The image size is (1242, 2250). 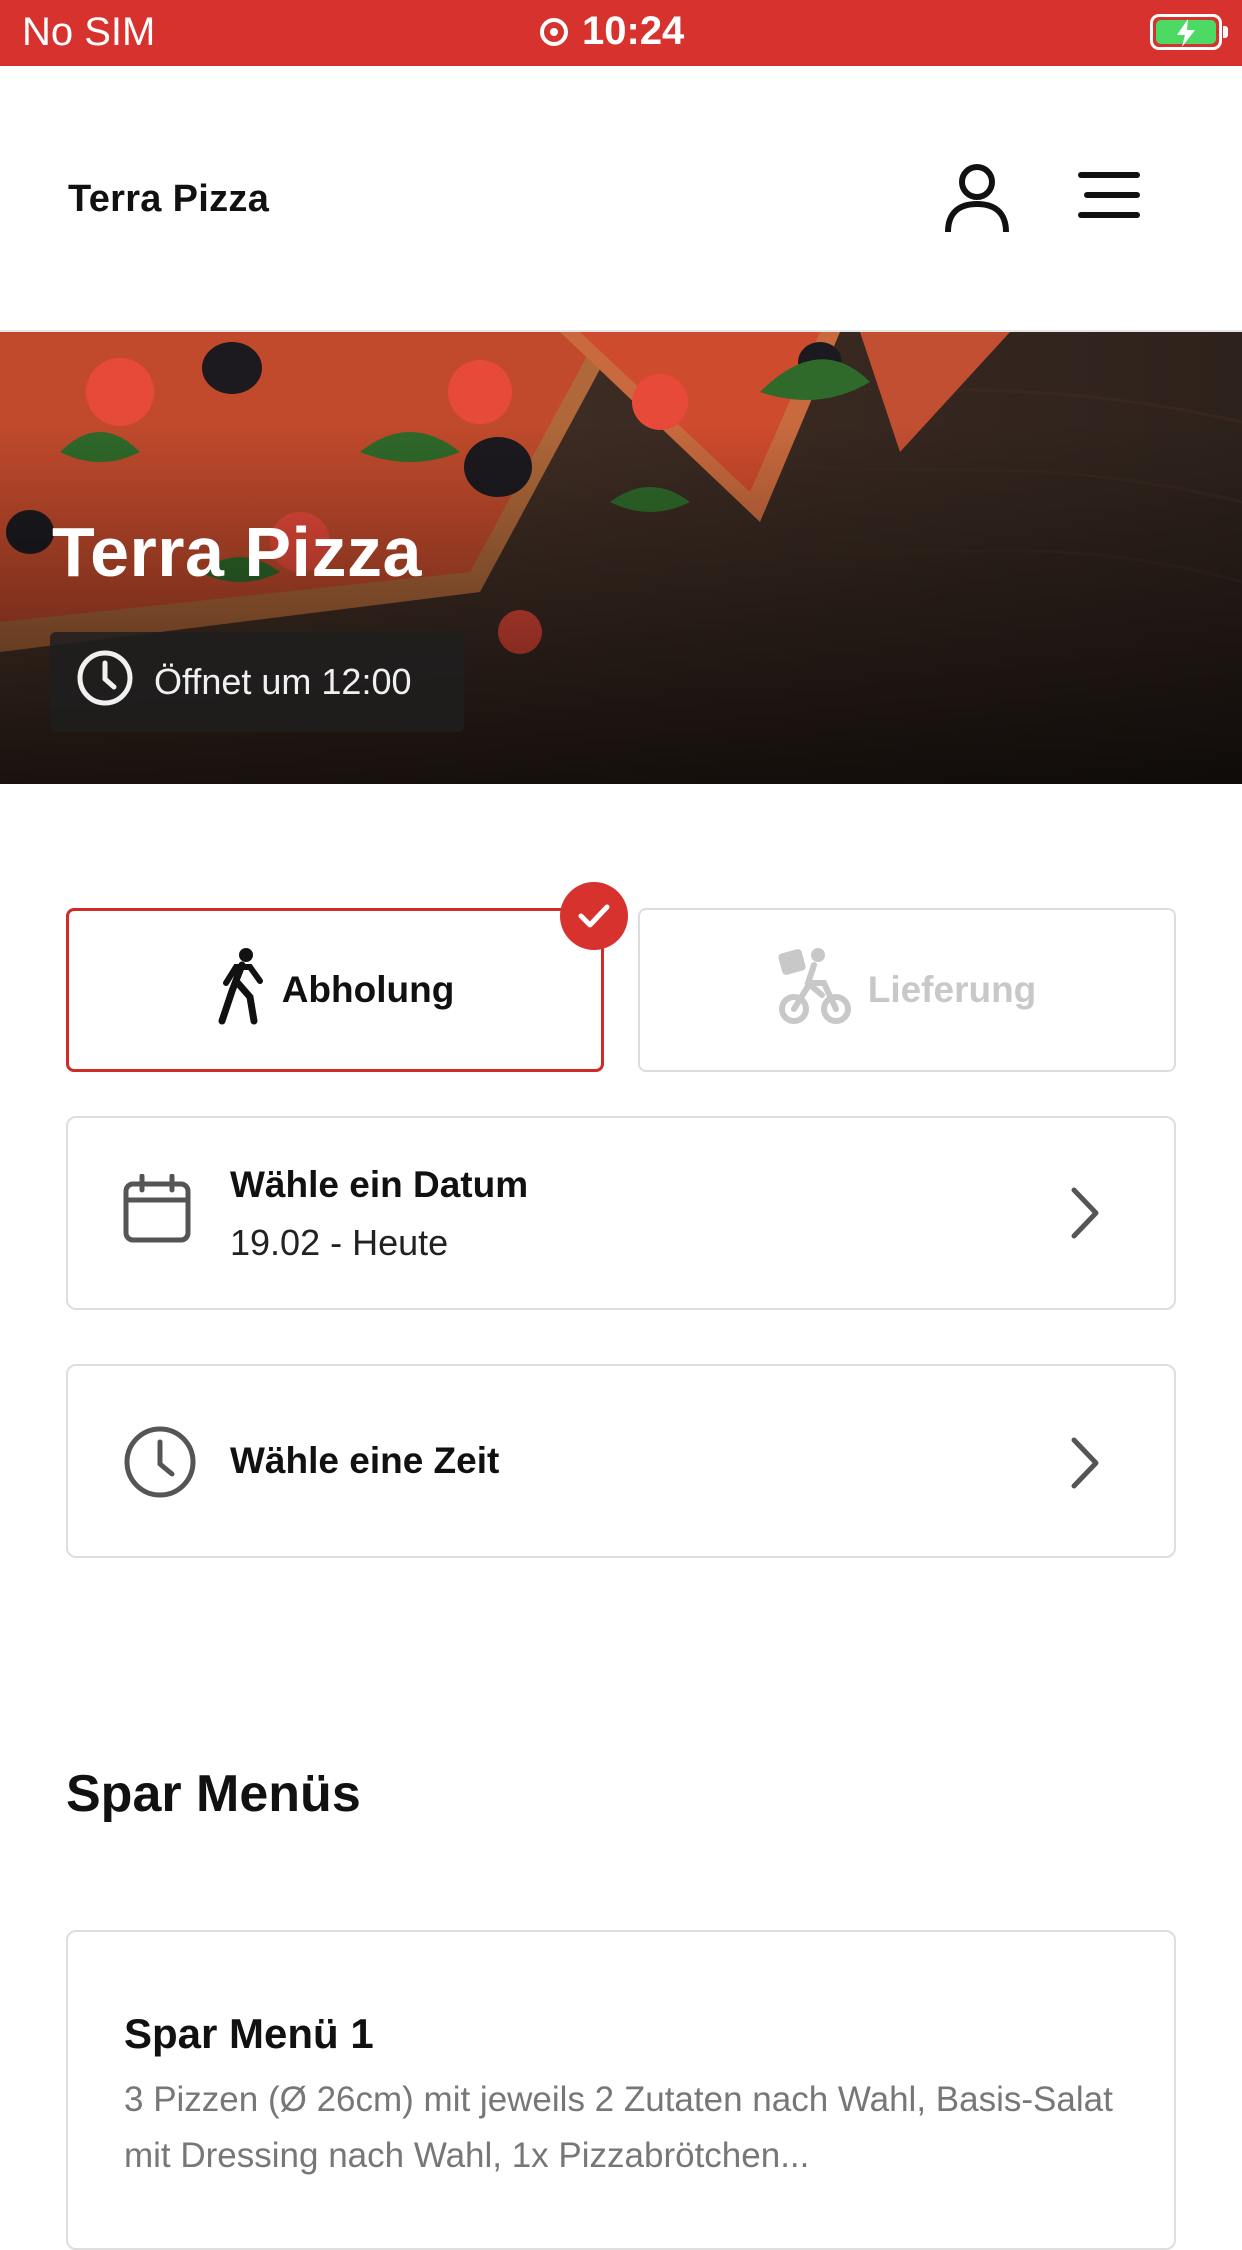 What do you see at coordinates (594, 916) in the screenshot?
I see `selected-check-icon` at bounding box center [594, 916].